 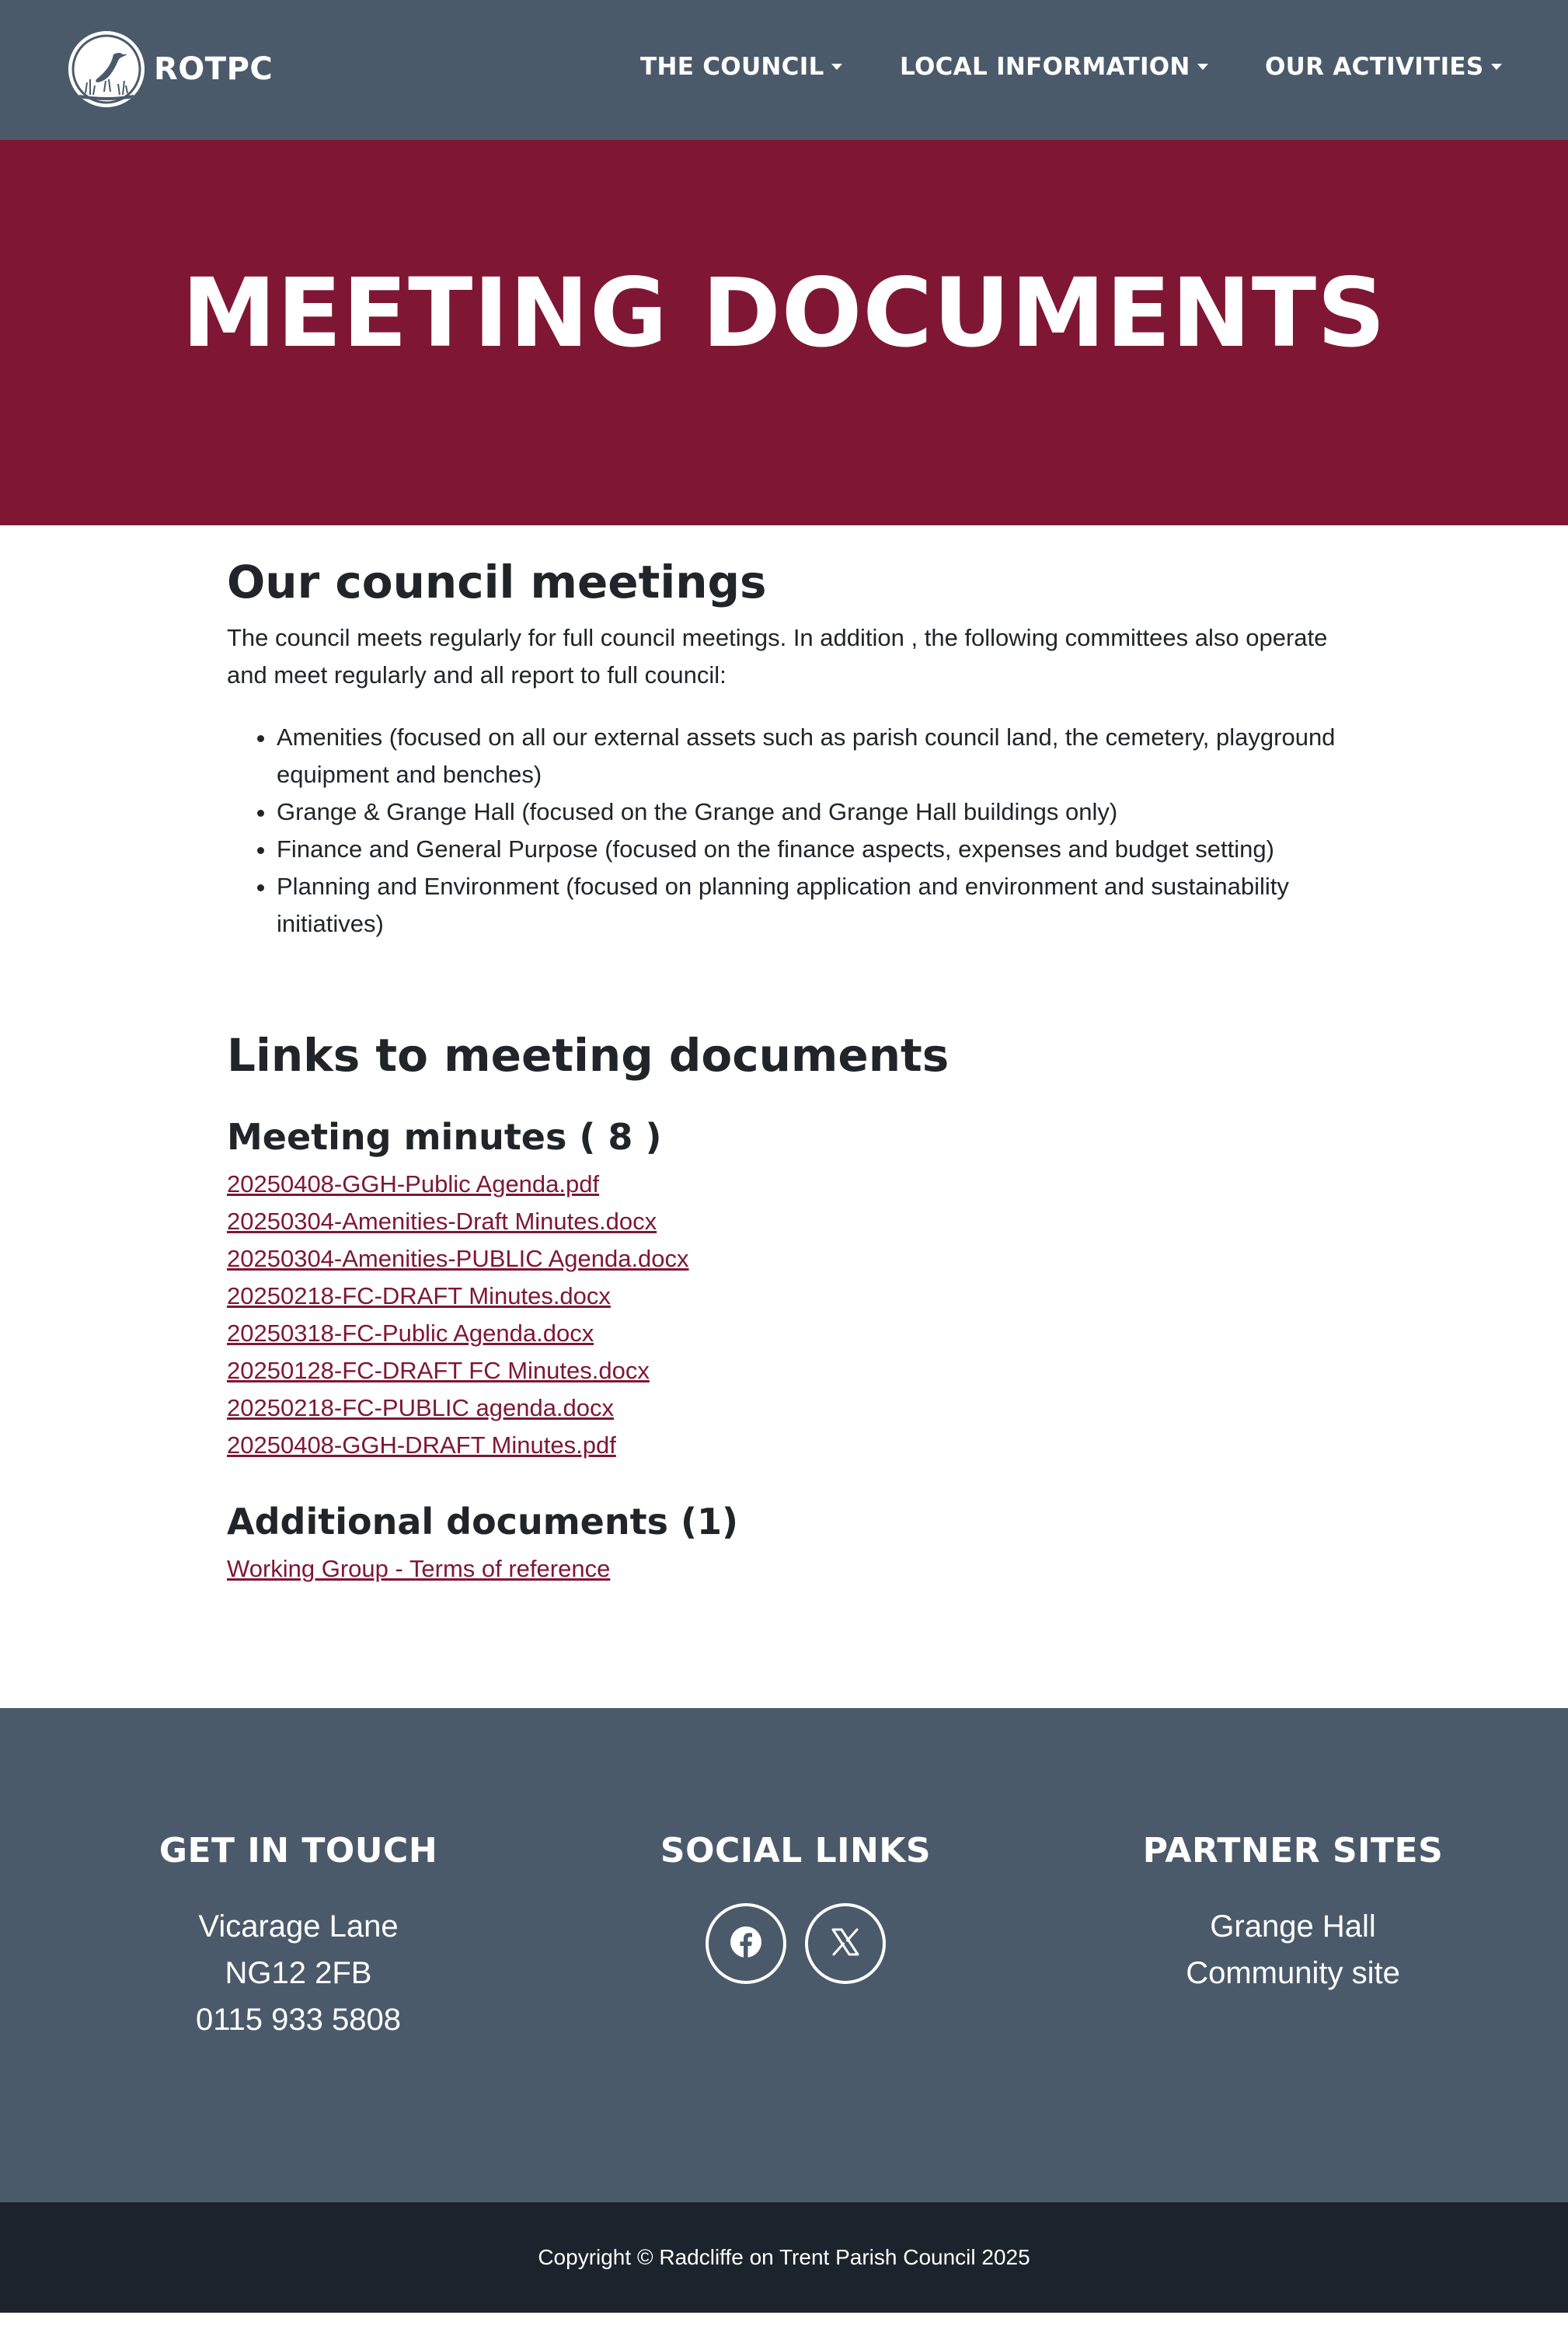 I want to click on footer-social: SOCIAL LINKS, so click(x=795, y=1907).